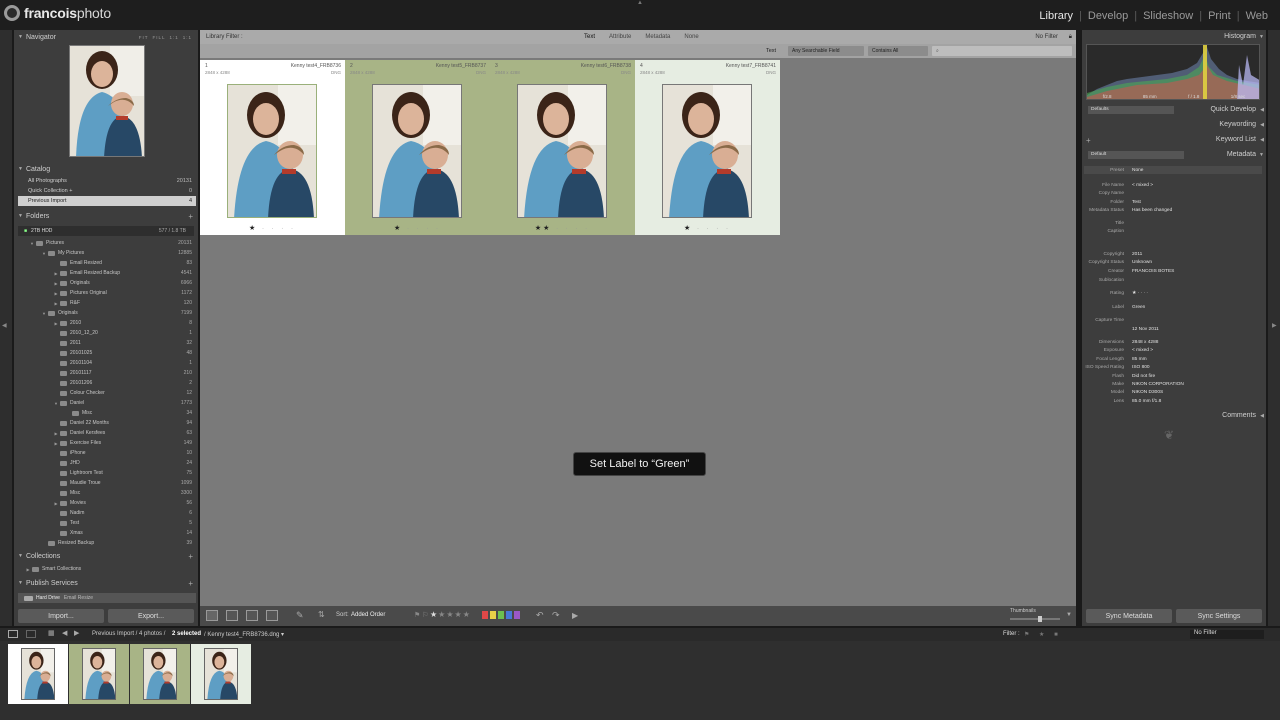 This screenshot has width=1280, height=720. Describe the element at coordinates (1056, 16) in the screenshot. I see `module-library: Library` at that location.